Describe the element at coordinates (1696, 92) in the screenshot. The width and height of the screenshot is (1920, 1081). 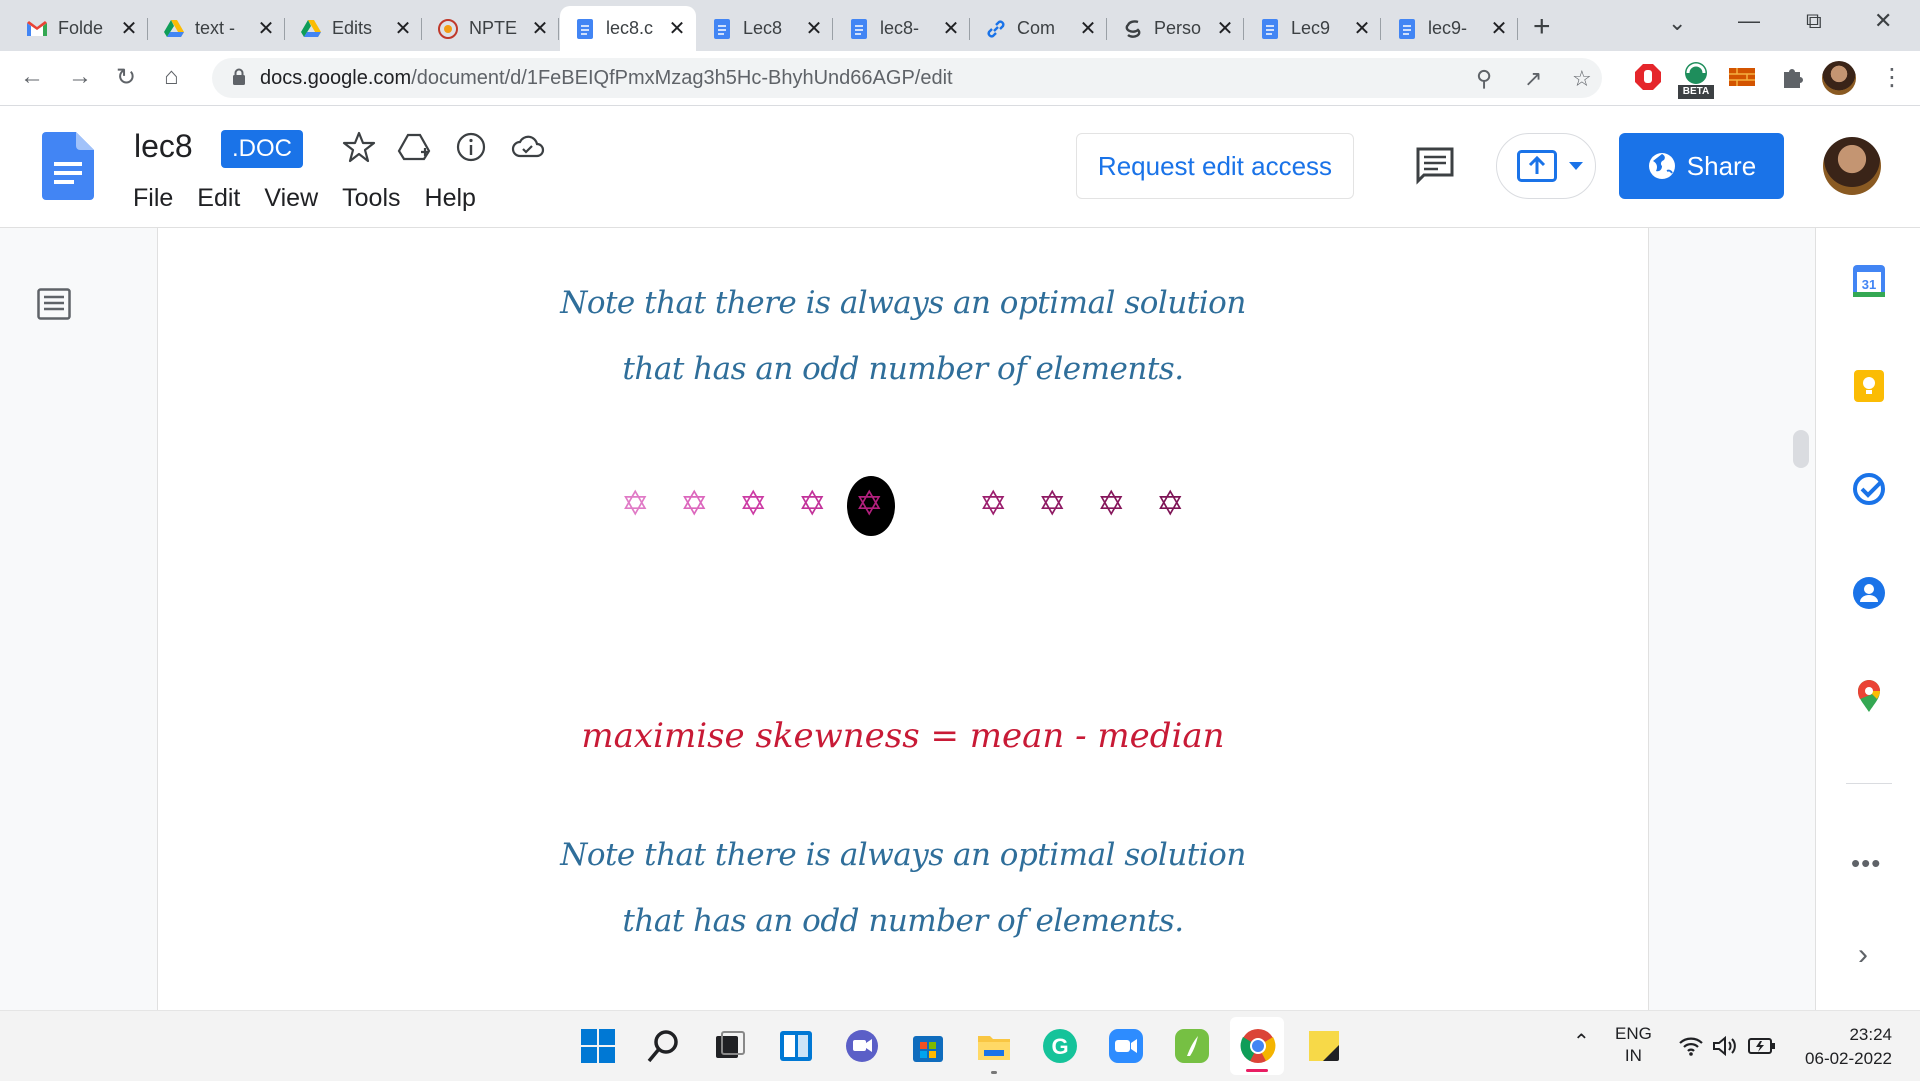
I see `beta-badge: BETA` at that location.